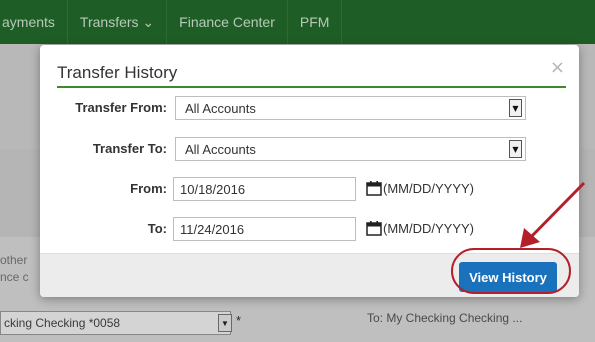 The width and height of the screenshot is (595, 342). What do you see at coordinates (264, 189) in the screenshot?
I see `from-date-input: 10/18/2016` at bounding box center [264, 189].